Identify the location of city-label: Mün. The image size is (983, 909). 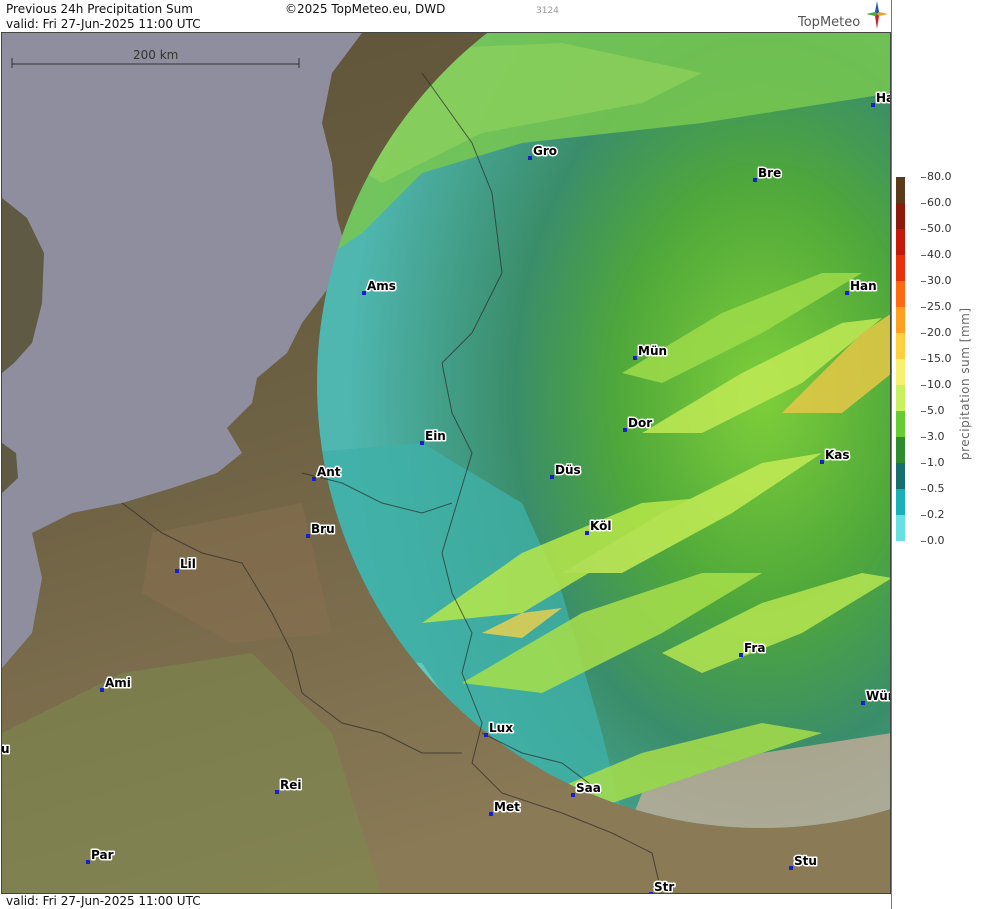
(652, 351).